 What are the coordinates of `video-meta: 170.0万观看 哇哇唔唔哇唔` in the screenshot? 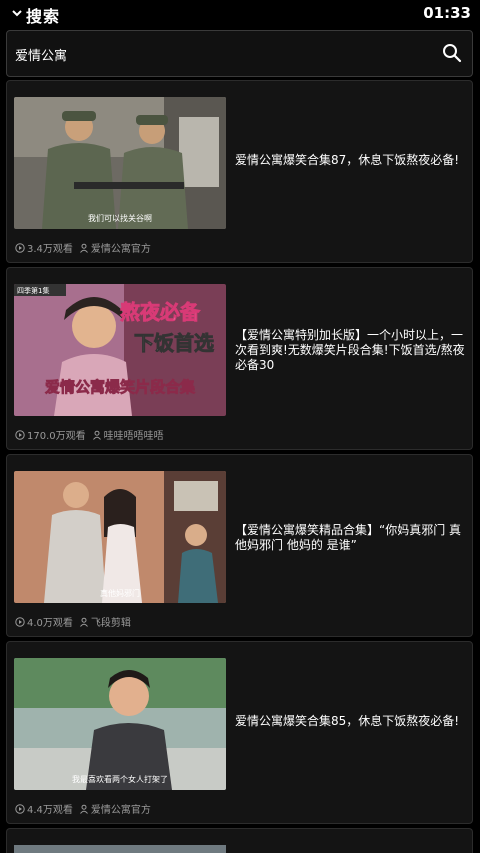 It's located at (89, 434).